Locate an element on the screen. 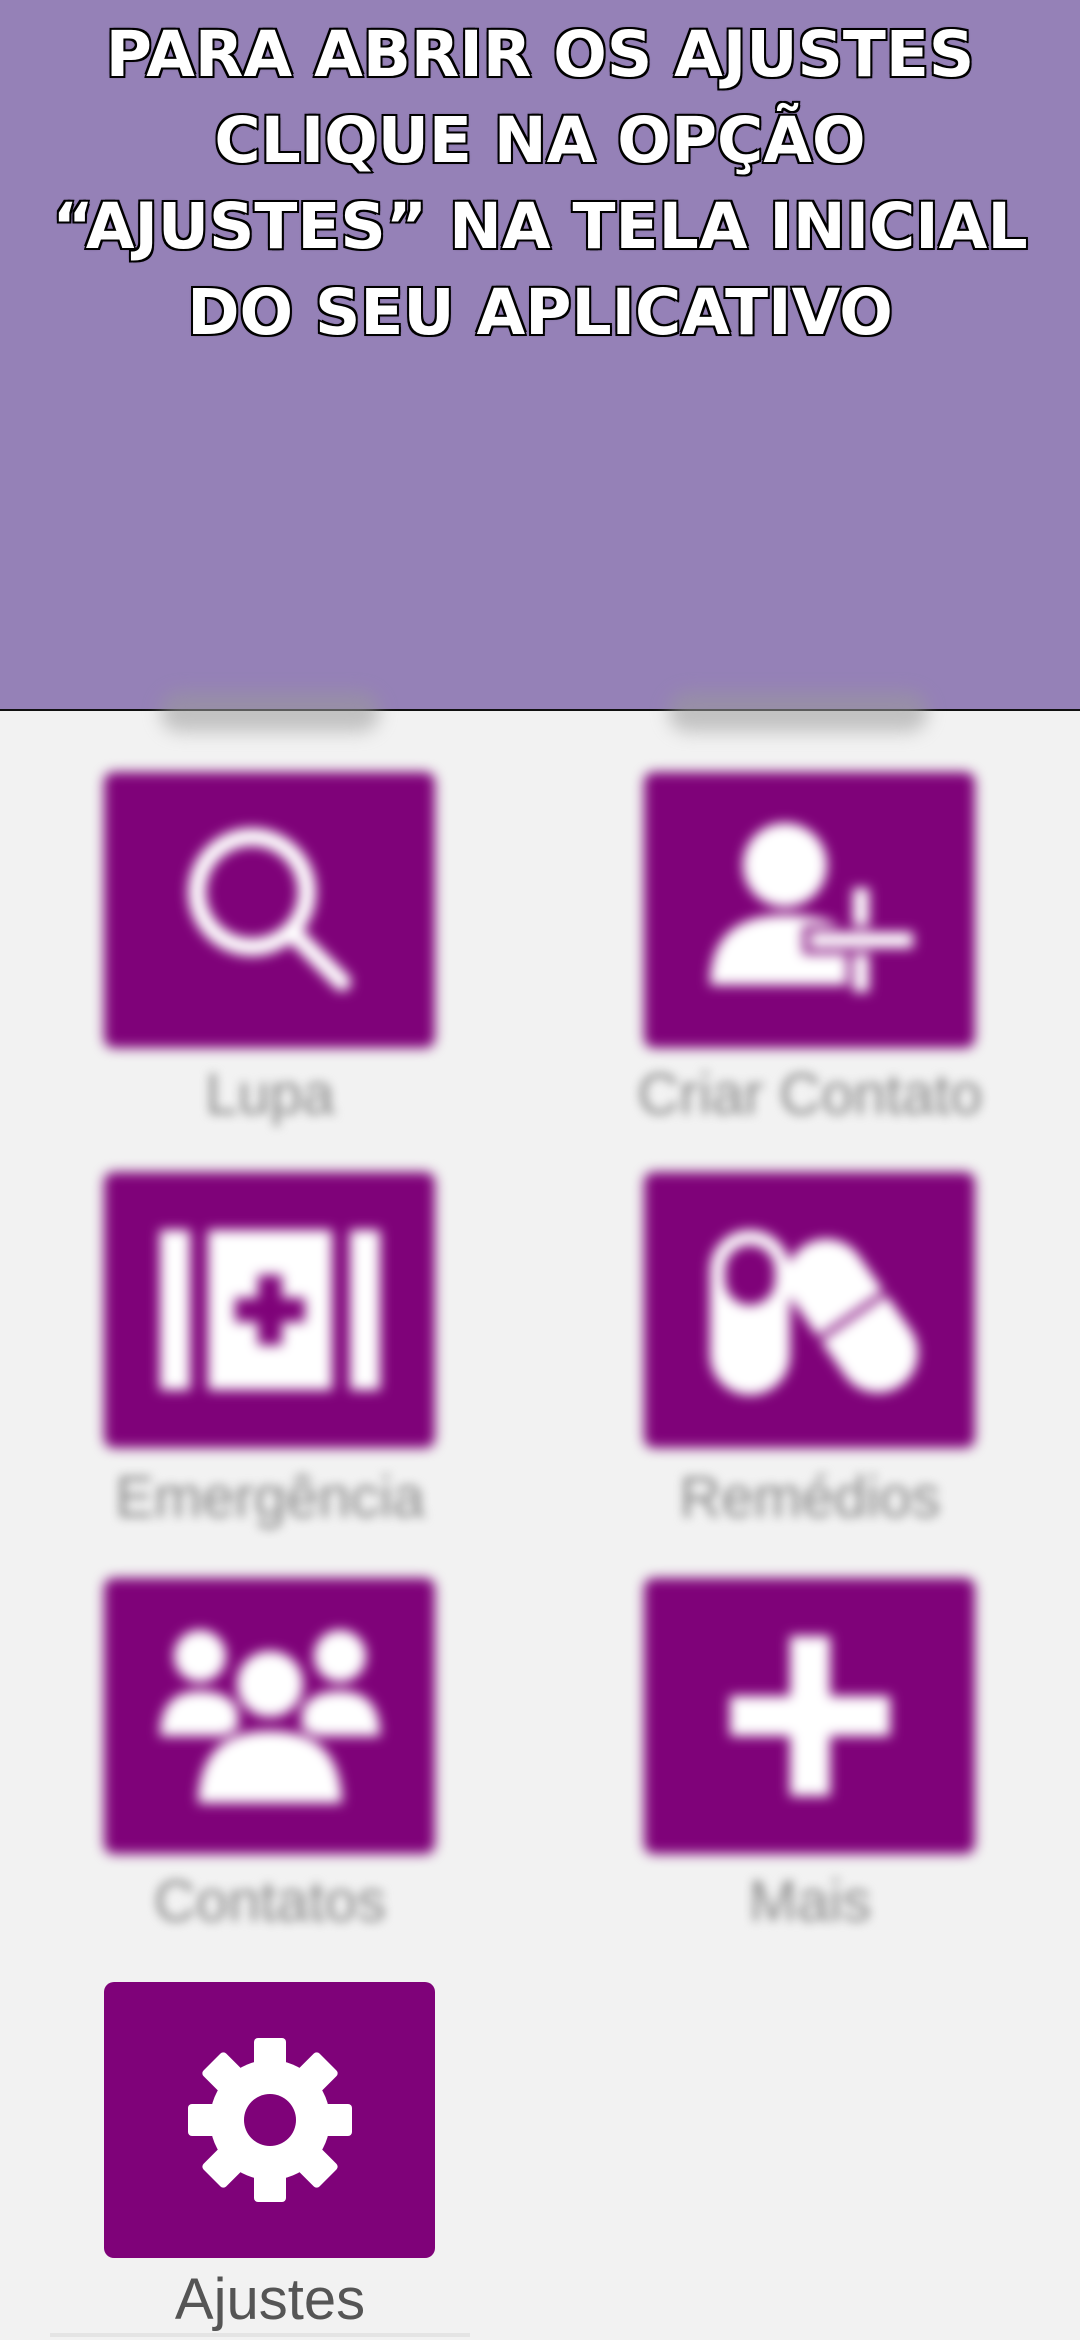 The image size is (1080, 2340). tile-remedios is located at coordinates (809, 1310).